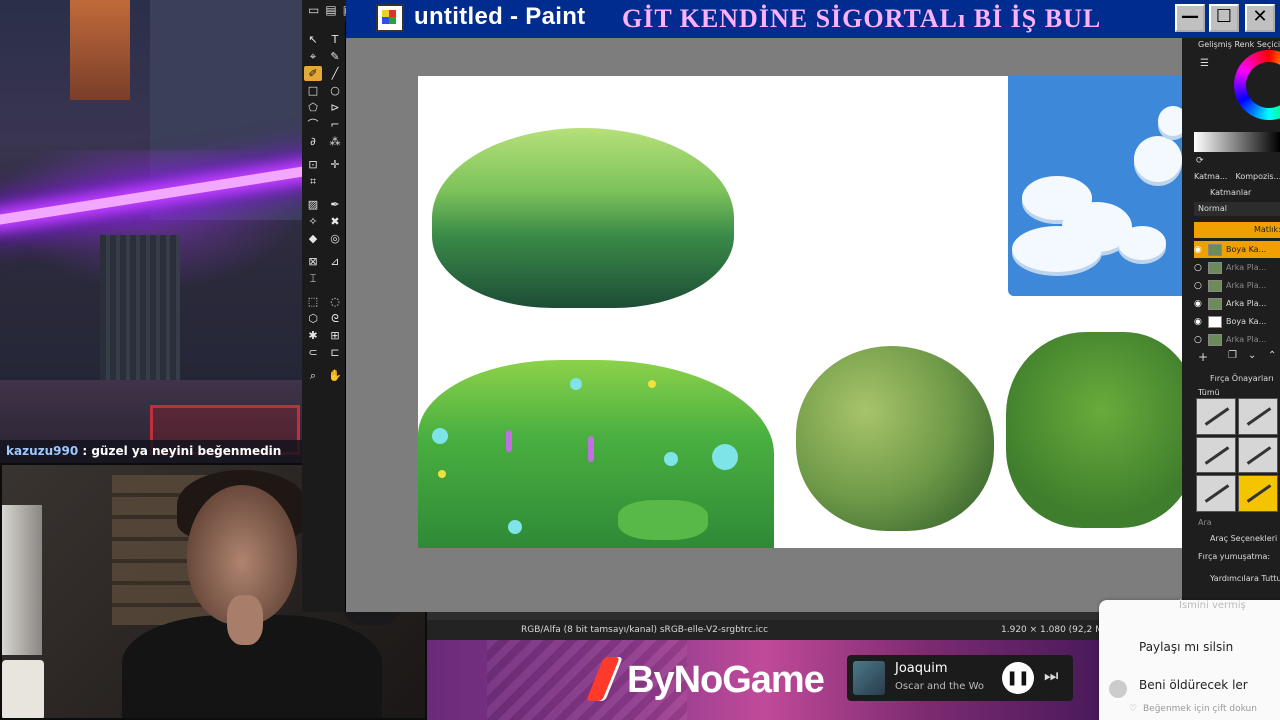  What do you see at coordinates (1252, 355) in the screenshot?
I see `move-down-icon: ⌄` at bounding box center [1252, 355].